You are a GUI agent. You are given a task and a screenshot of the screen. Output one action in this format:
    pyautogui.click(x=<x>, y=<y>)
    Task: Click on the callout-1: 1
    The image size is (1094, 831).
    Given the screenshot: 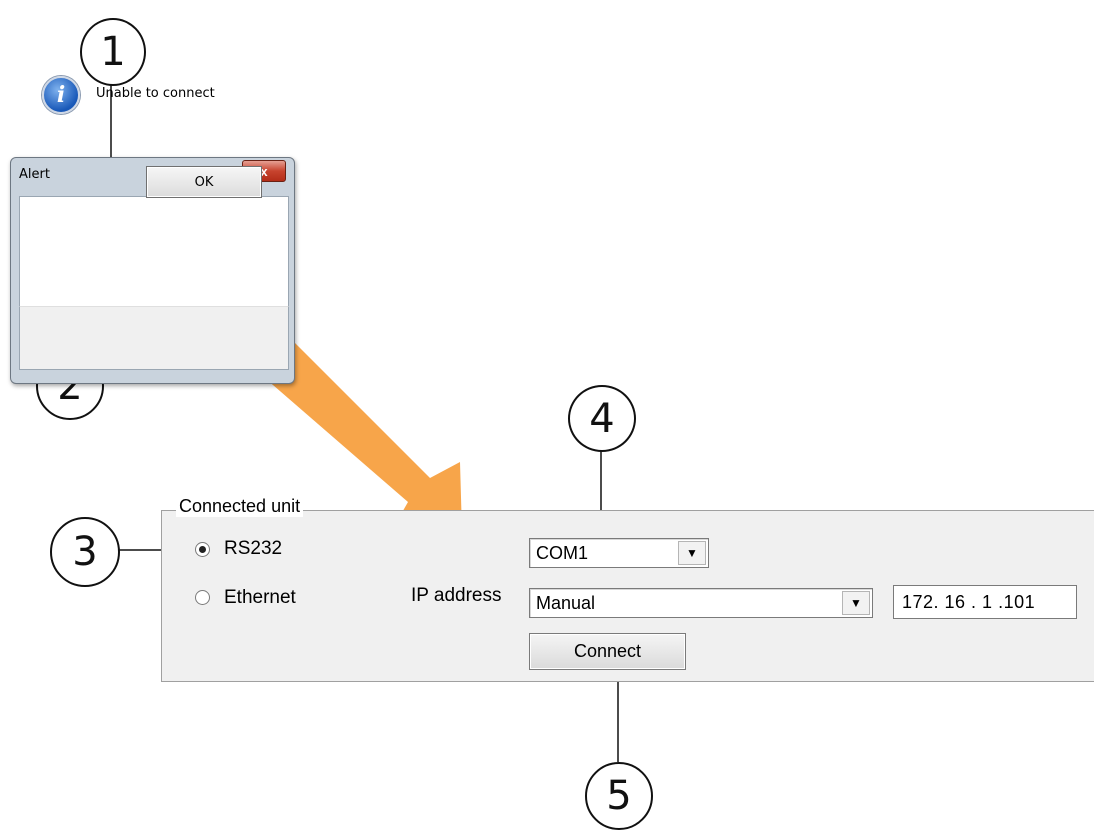 What is the action you would take?
    pyautogui.click(x=113, y=52)
    